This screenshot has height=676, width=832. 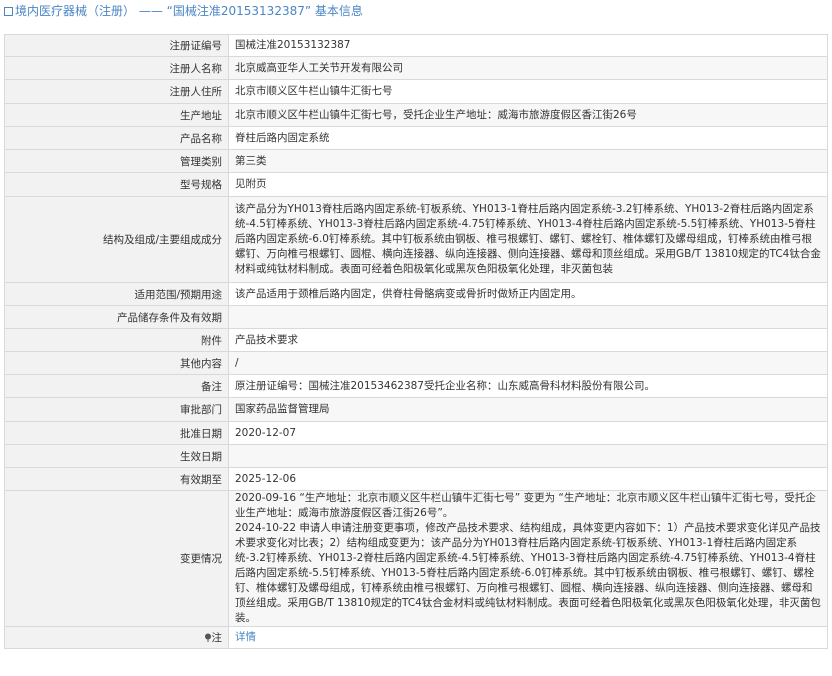 What do you see at coordinates (116, 317) in the screenshot?
I see `row-label: 产品储存条件及有效期` at bounding box center [116, 317].